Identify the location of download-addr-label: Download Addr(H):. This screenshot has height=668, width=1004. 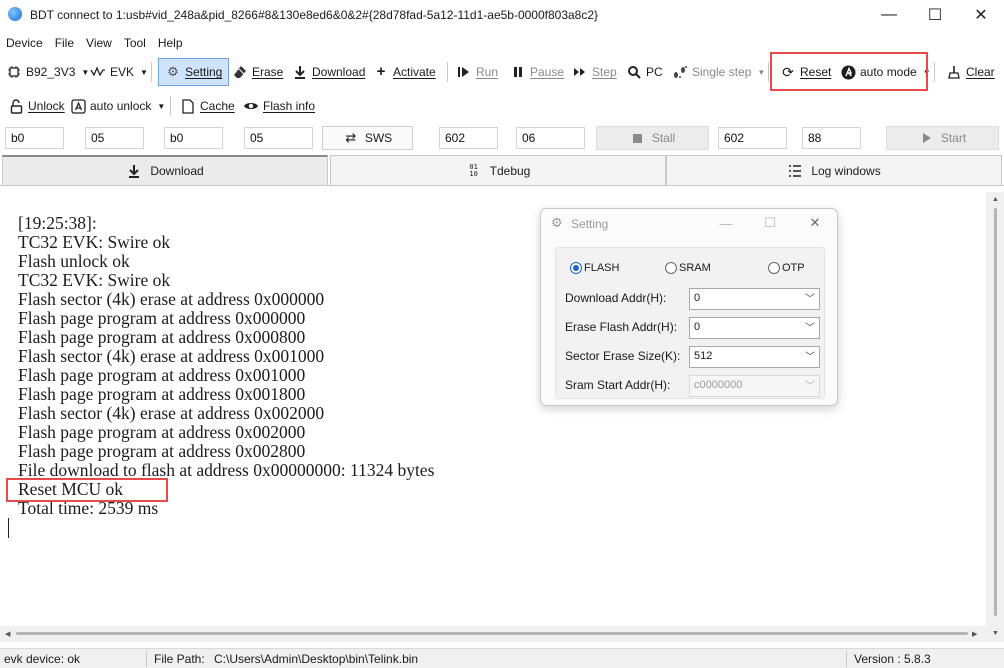
(616, 298).